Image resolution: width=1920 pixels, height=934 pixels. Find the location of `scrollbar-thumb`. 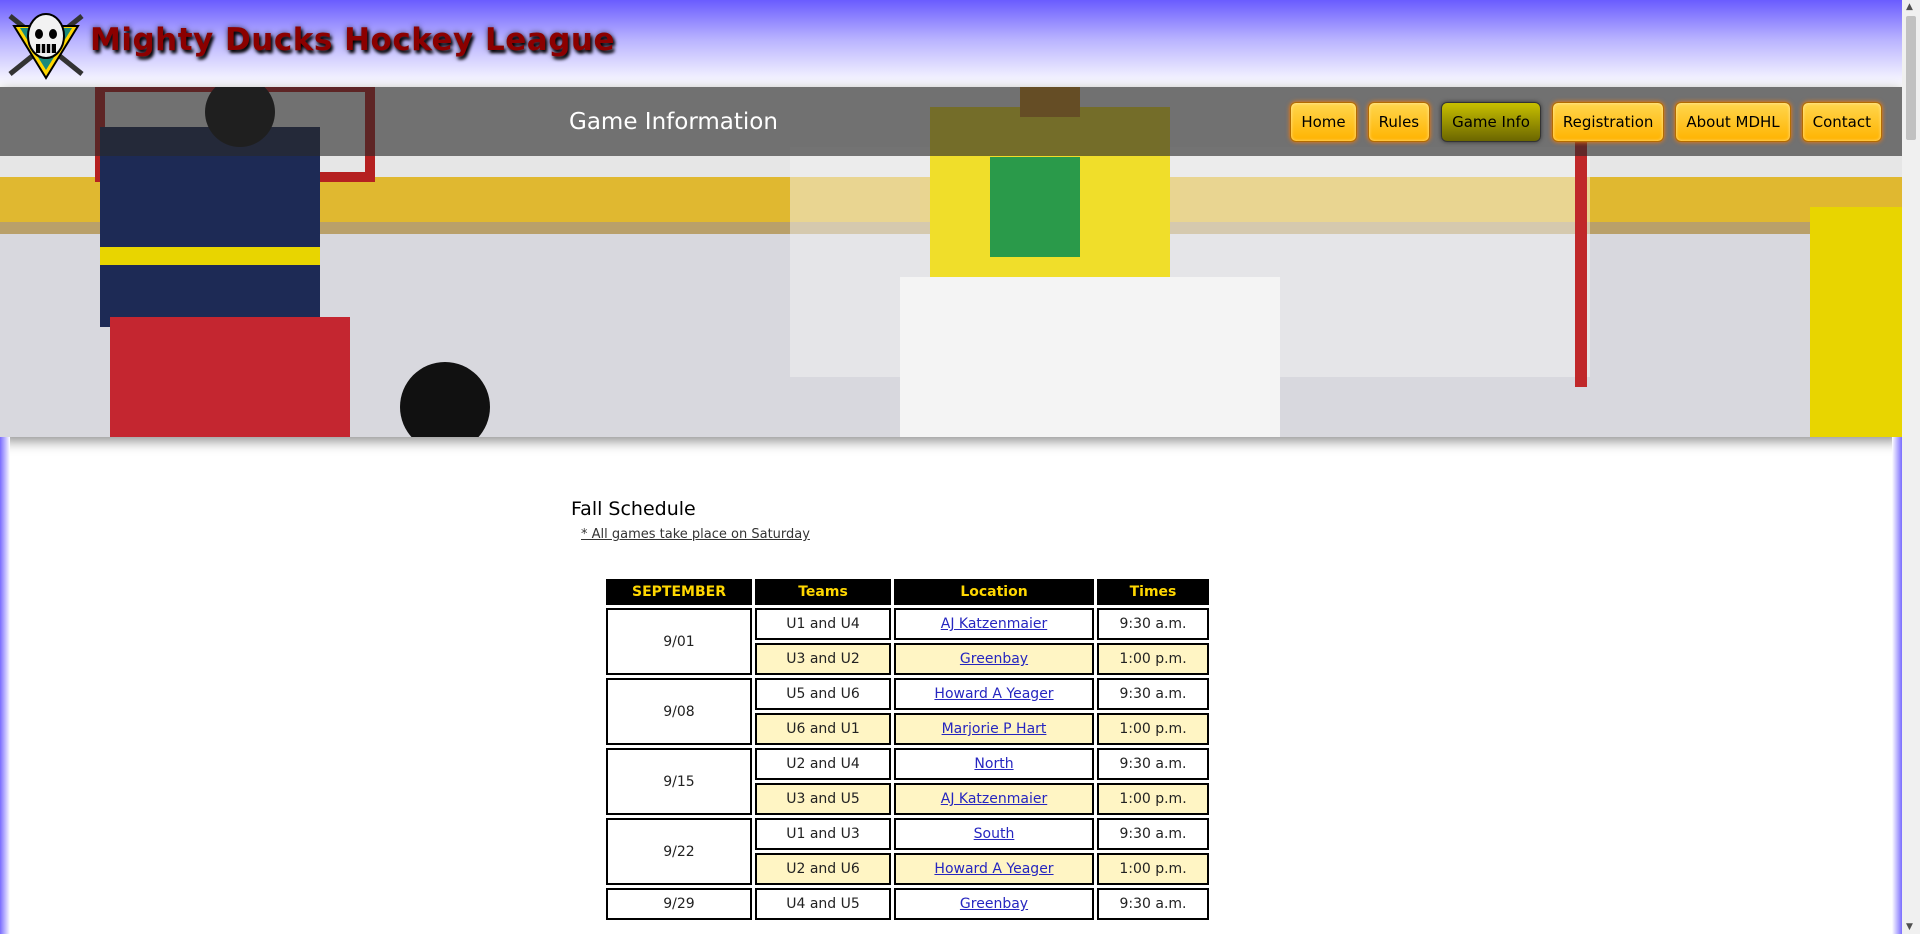

scrollbar-thumb is located at coordinates (1911, 78).